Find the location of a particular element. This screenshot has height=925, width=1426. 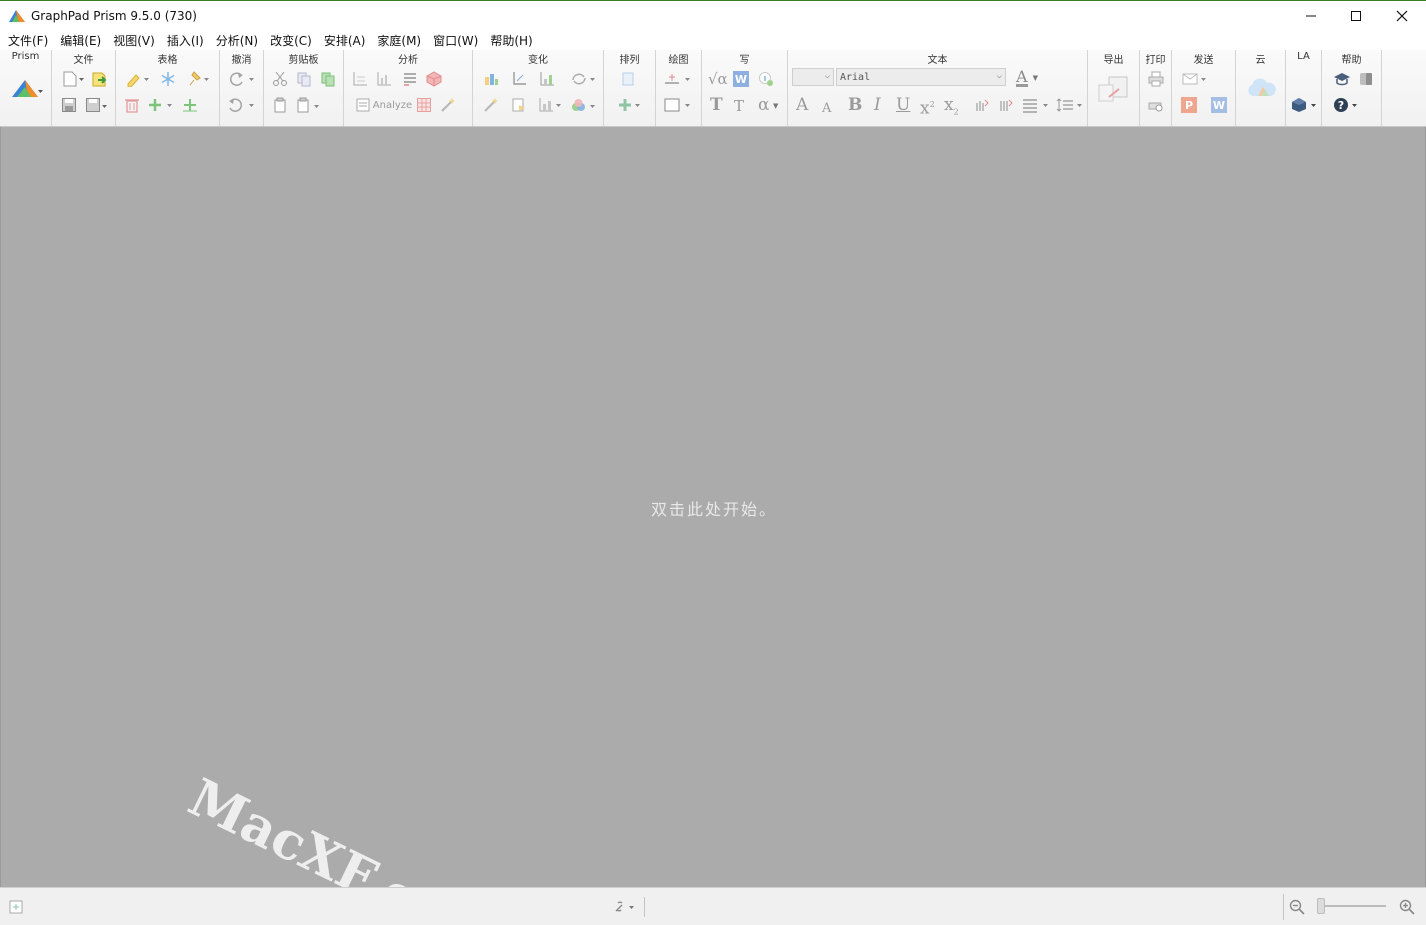

format-wand-icon is located at coordinates (491, 105).